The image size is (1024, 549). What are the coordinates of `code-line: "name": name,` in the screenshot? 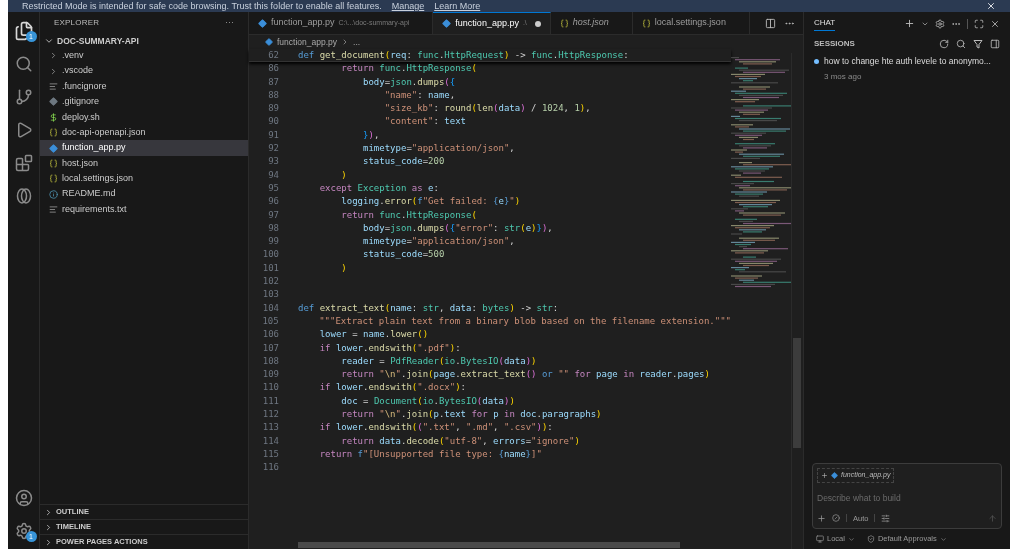 It's located at (419, 95).